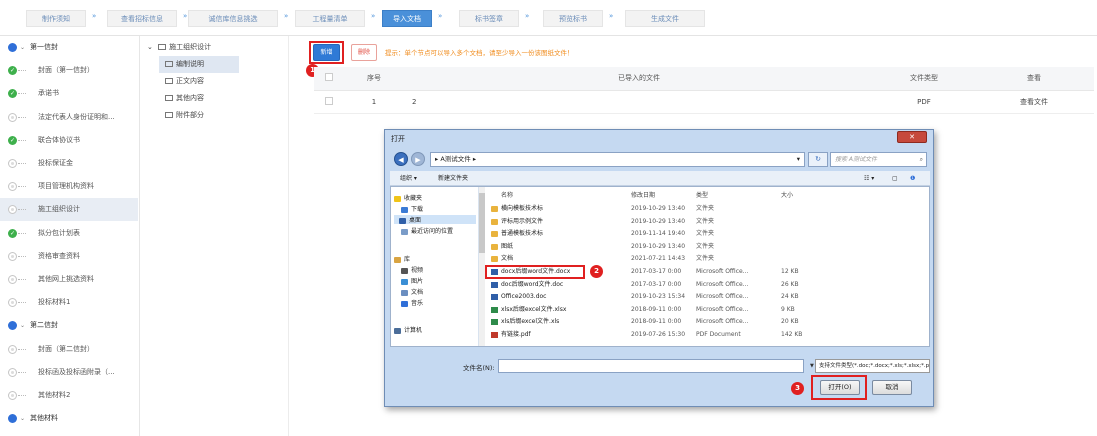 The width and height of the screenshot is (1097, 436). I want to click on step-8: 生成文件, so click(665, 18).